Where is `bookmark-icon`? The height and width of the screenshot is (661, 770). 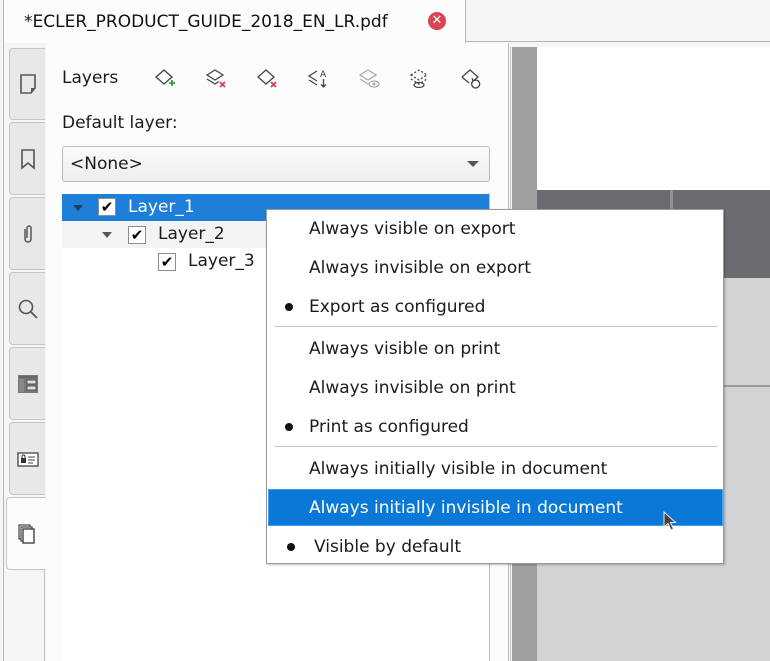 bookmark-icon is located at coordinates (27, 159).